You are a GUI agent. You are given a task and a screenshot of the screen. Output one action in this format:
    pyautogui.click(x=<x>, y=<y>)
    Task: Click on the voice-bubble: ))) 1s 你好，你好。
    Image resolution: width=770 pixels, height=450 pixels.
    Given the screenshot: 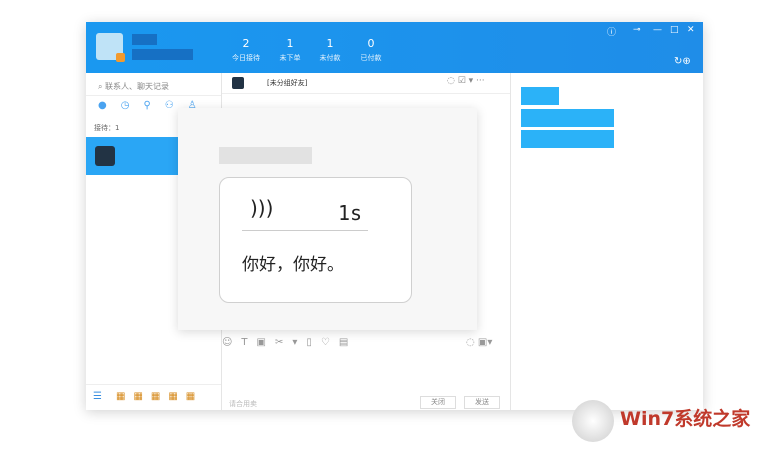 What is the action you would take?
    pyautogui.click(x=315, y=240)
    